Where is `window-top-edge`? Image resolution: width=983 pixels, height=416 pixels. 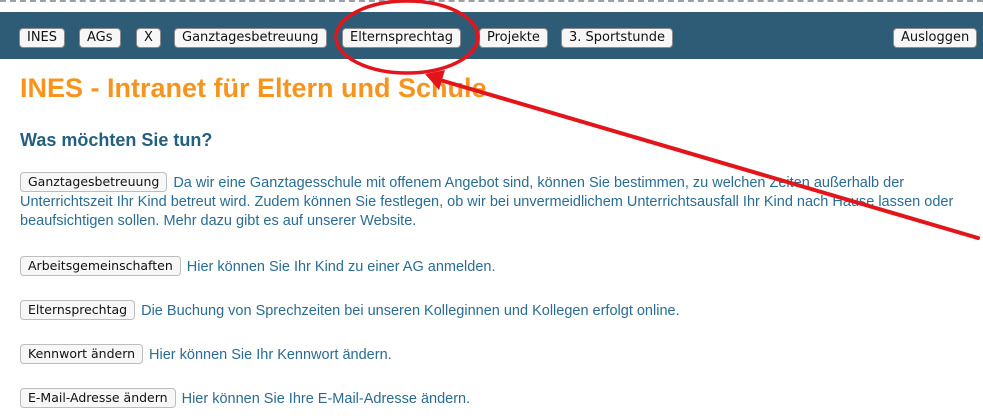 window-top-edge is located at coordinates (491, 6).